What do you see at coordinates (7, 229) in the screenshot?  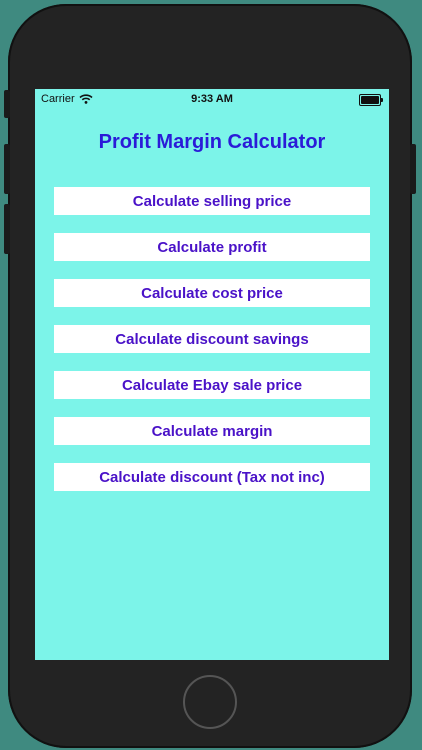 I see `volume-down-button` at bounding box center [7, 229].